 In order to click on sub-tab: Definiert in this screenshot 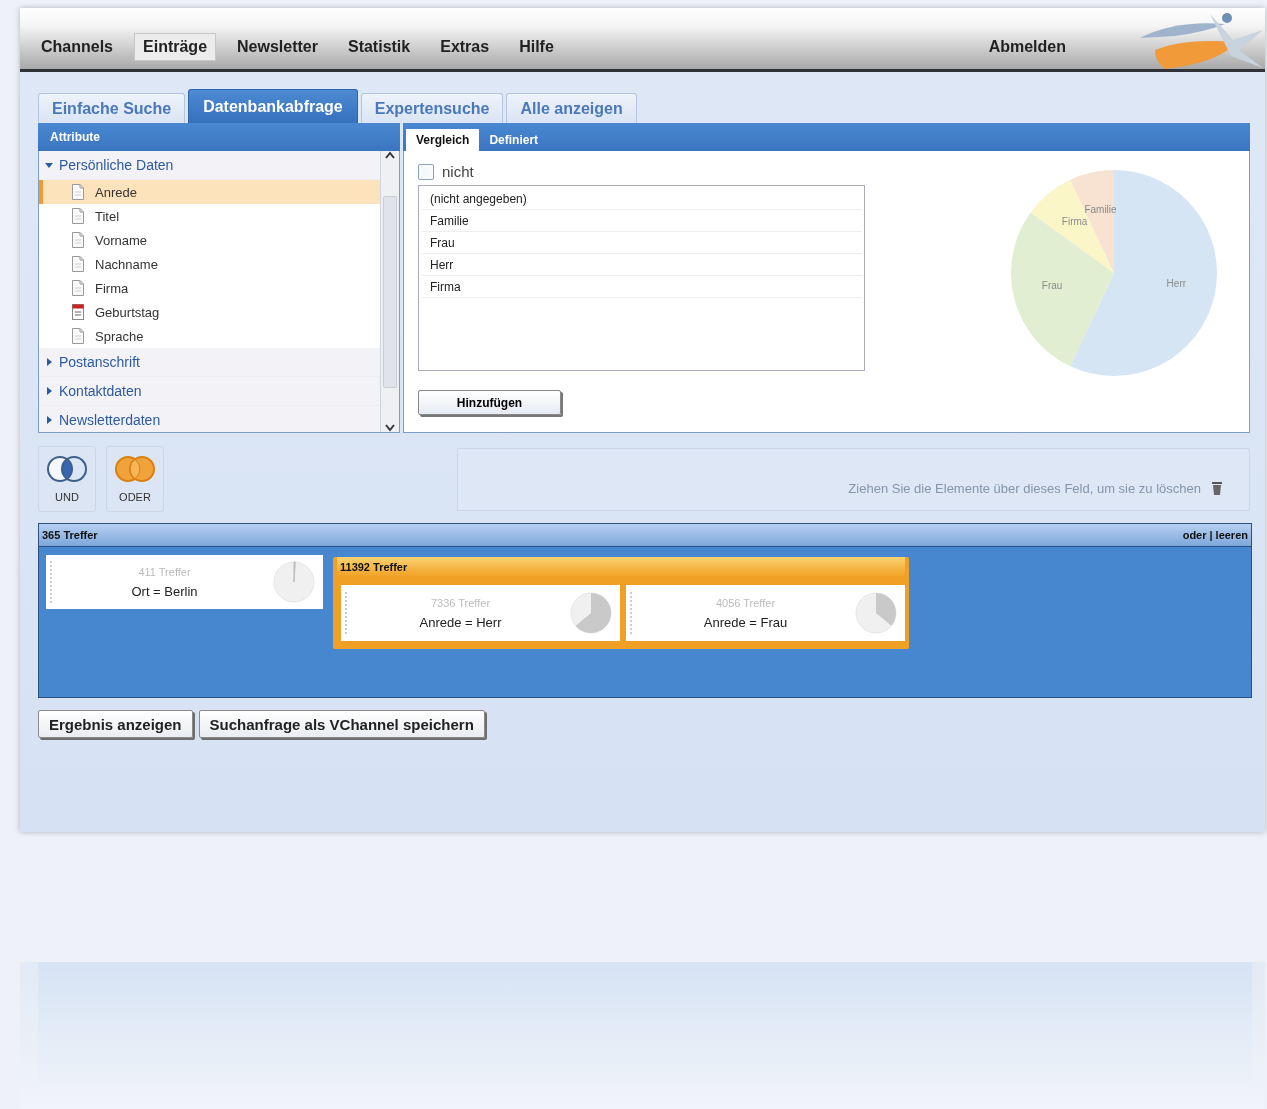, I will do `click(514, 140)`.